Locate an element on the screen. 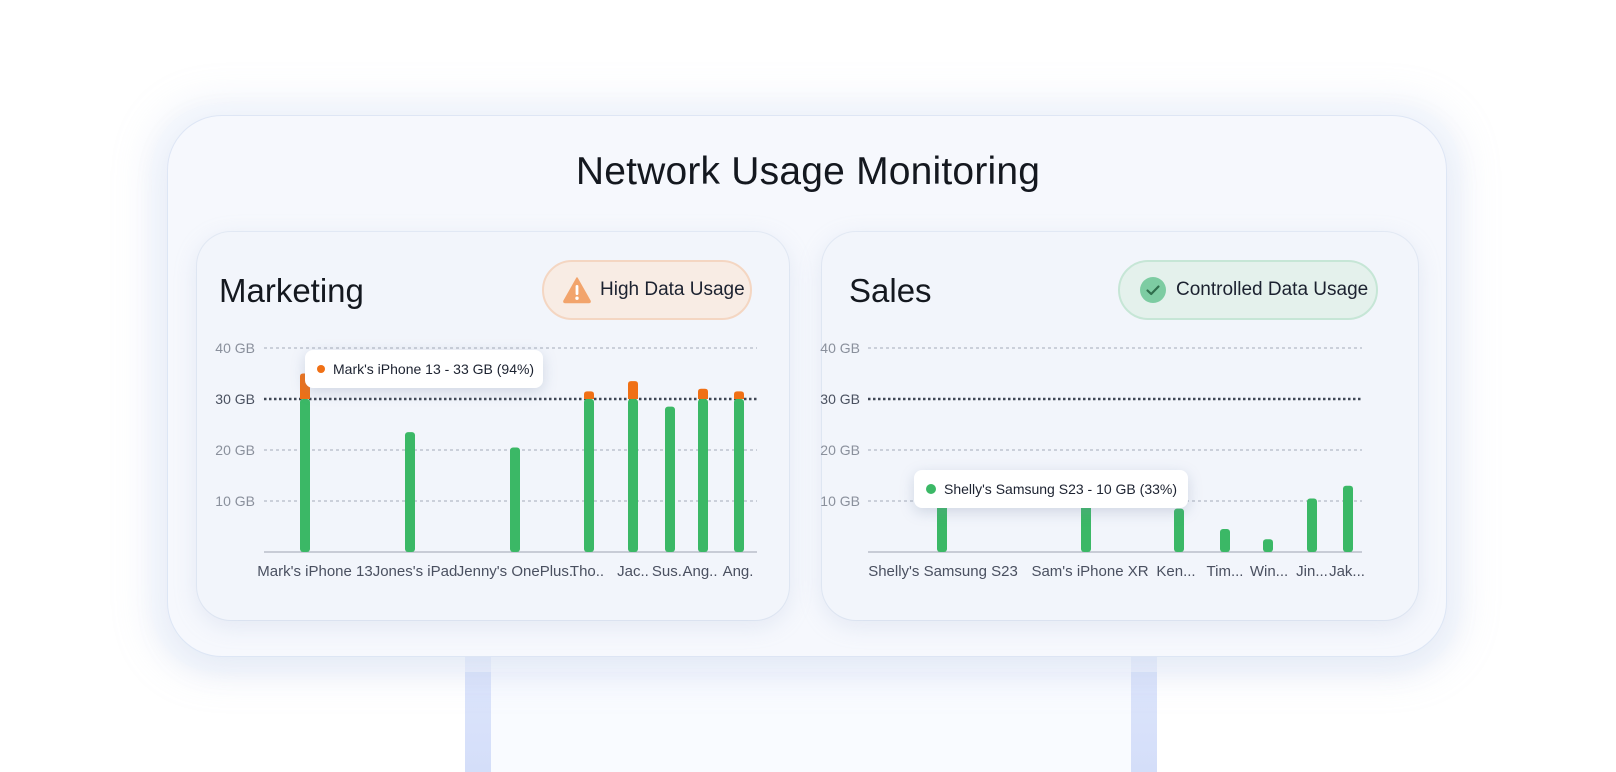  x-tick-label: Shelly's Samsung S23 is located at coordinates (943, 571).